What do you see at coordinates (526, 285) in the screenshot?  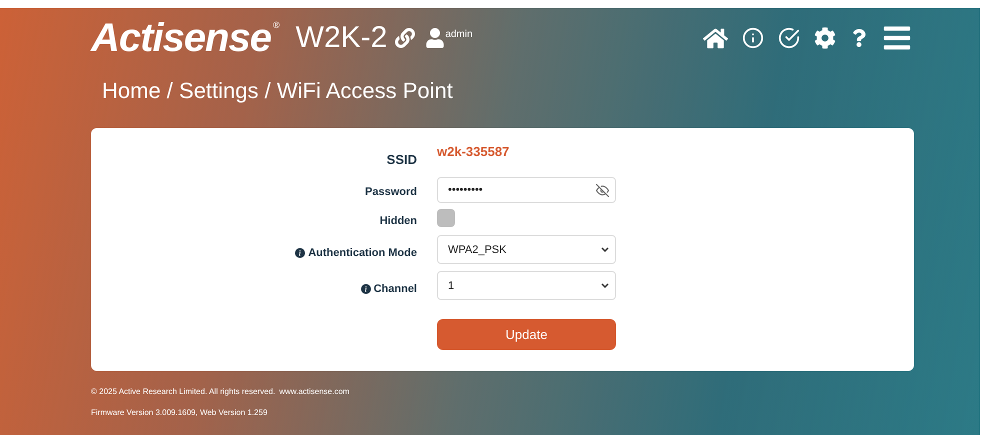 I see `select-field: 1` at bounding box center [526, 285].